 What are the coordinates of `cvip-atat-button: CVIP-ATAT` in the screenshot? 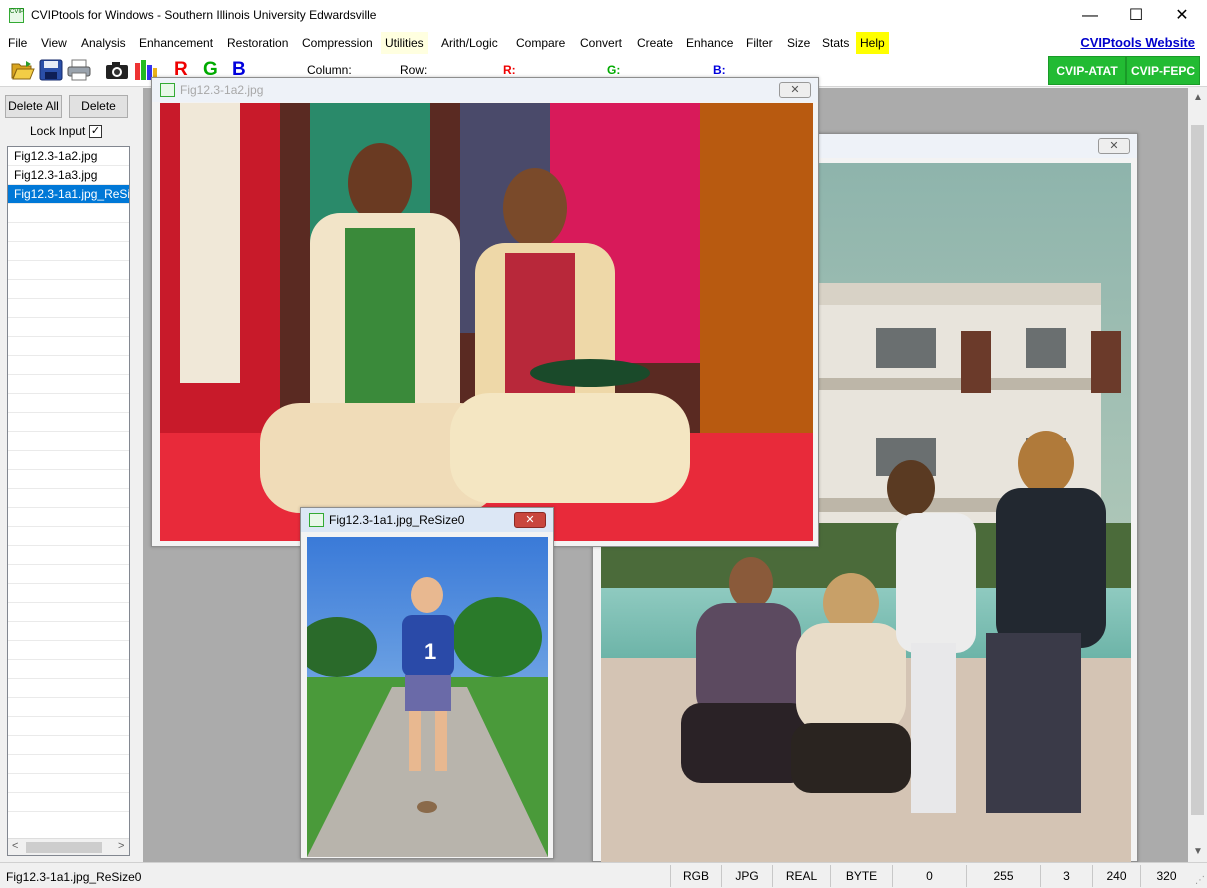 It's located at (1087, 70).